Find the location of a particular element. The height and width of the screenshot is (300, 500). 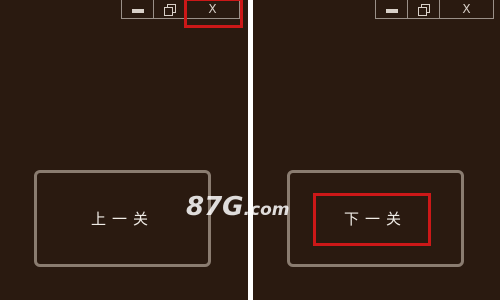

previous-level-label: 上一关 is located at coordinates (122, 219).